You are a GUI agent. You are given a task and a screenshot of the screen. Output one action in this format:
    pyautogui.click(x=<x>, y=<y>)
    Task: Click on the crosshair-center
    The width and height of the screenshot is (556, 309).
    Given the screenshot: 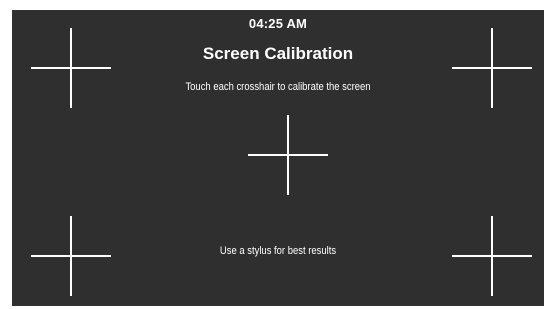 What is the action you would take?
    pyautogui.click(x=288, y=155)
    